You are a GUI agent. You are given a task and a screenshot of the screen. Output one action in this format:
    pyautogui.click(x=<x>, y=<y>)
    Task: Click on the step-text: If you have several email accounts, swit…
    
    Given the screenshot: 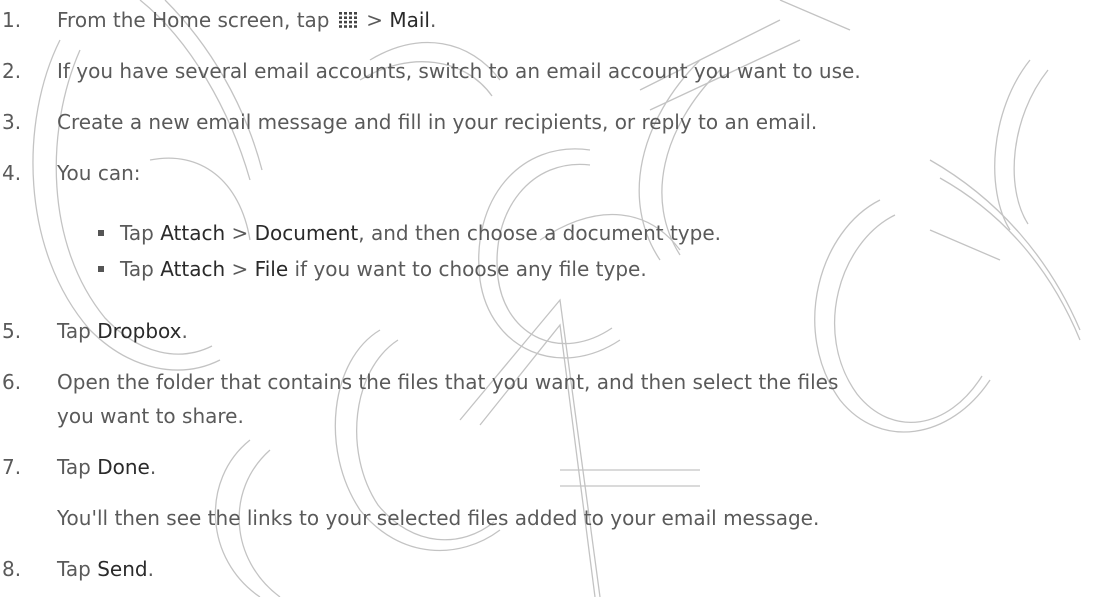 What is the action you would take?
    pyautogui.click(x=459, y=71)
    